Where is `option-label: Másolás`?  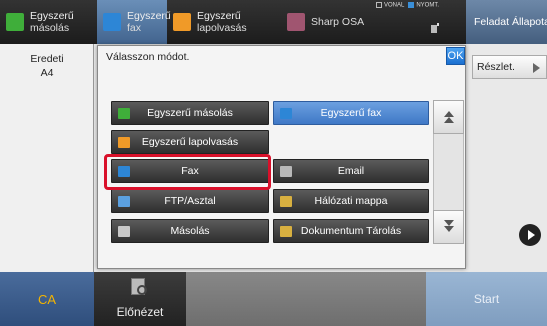 option-label: Másolás is located at coordinates (190, 231).